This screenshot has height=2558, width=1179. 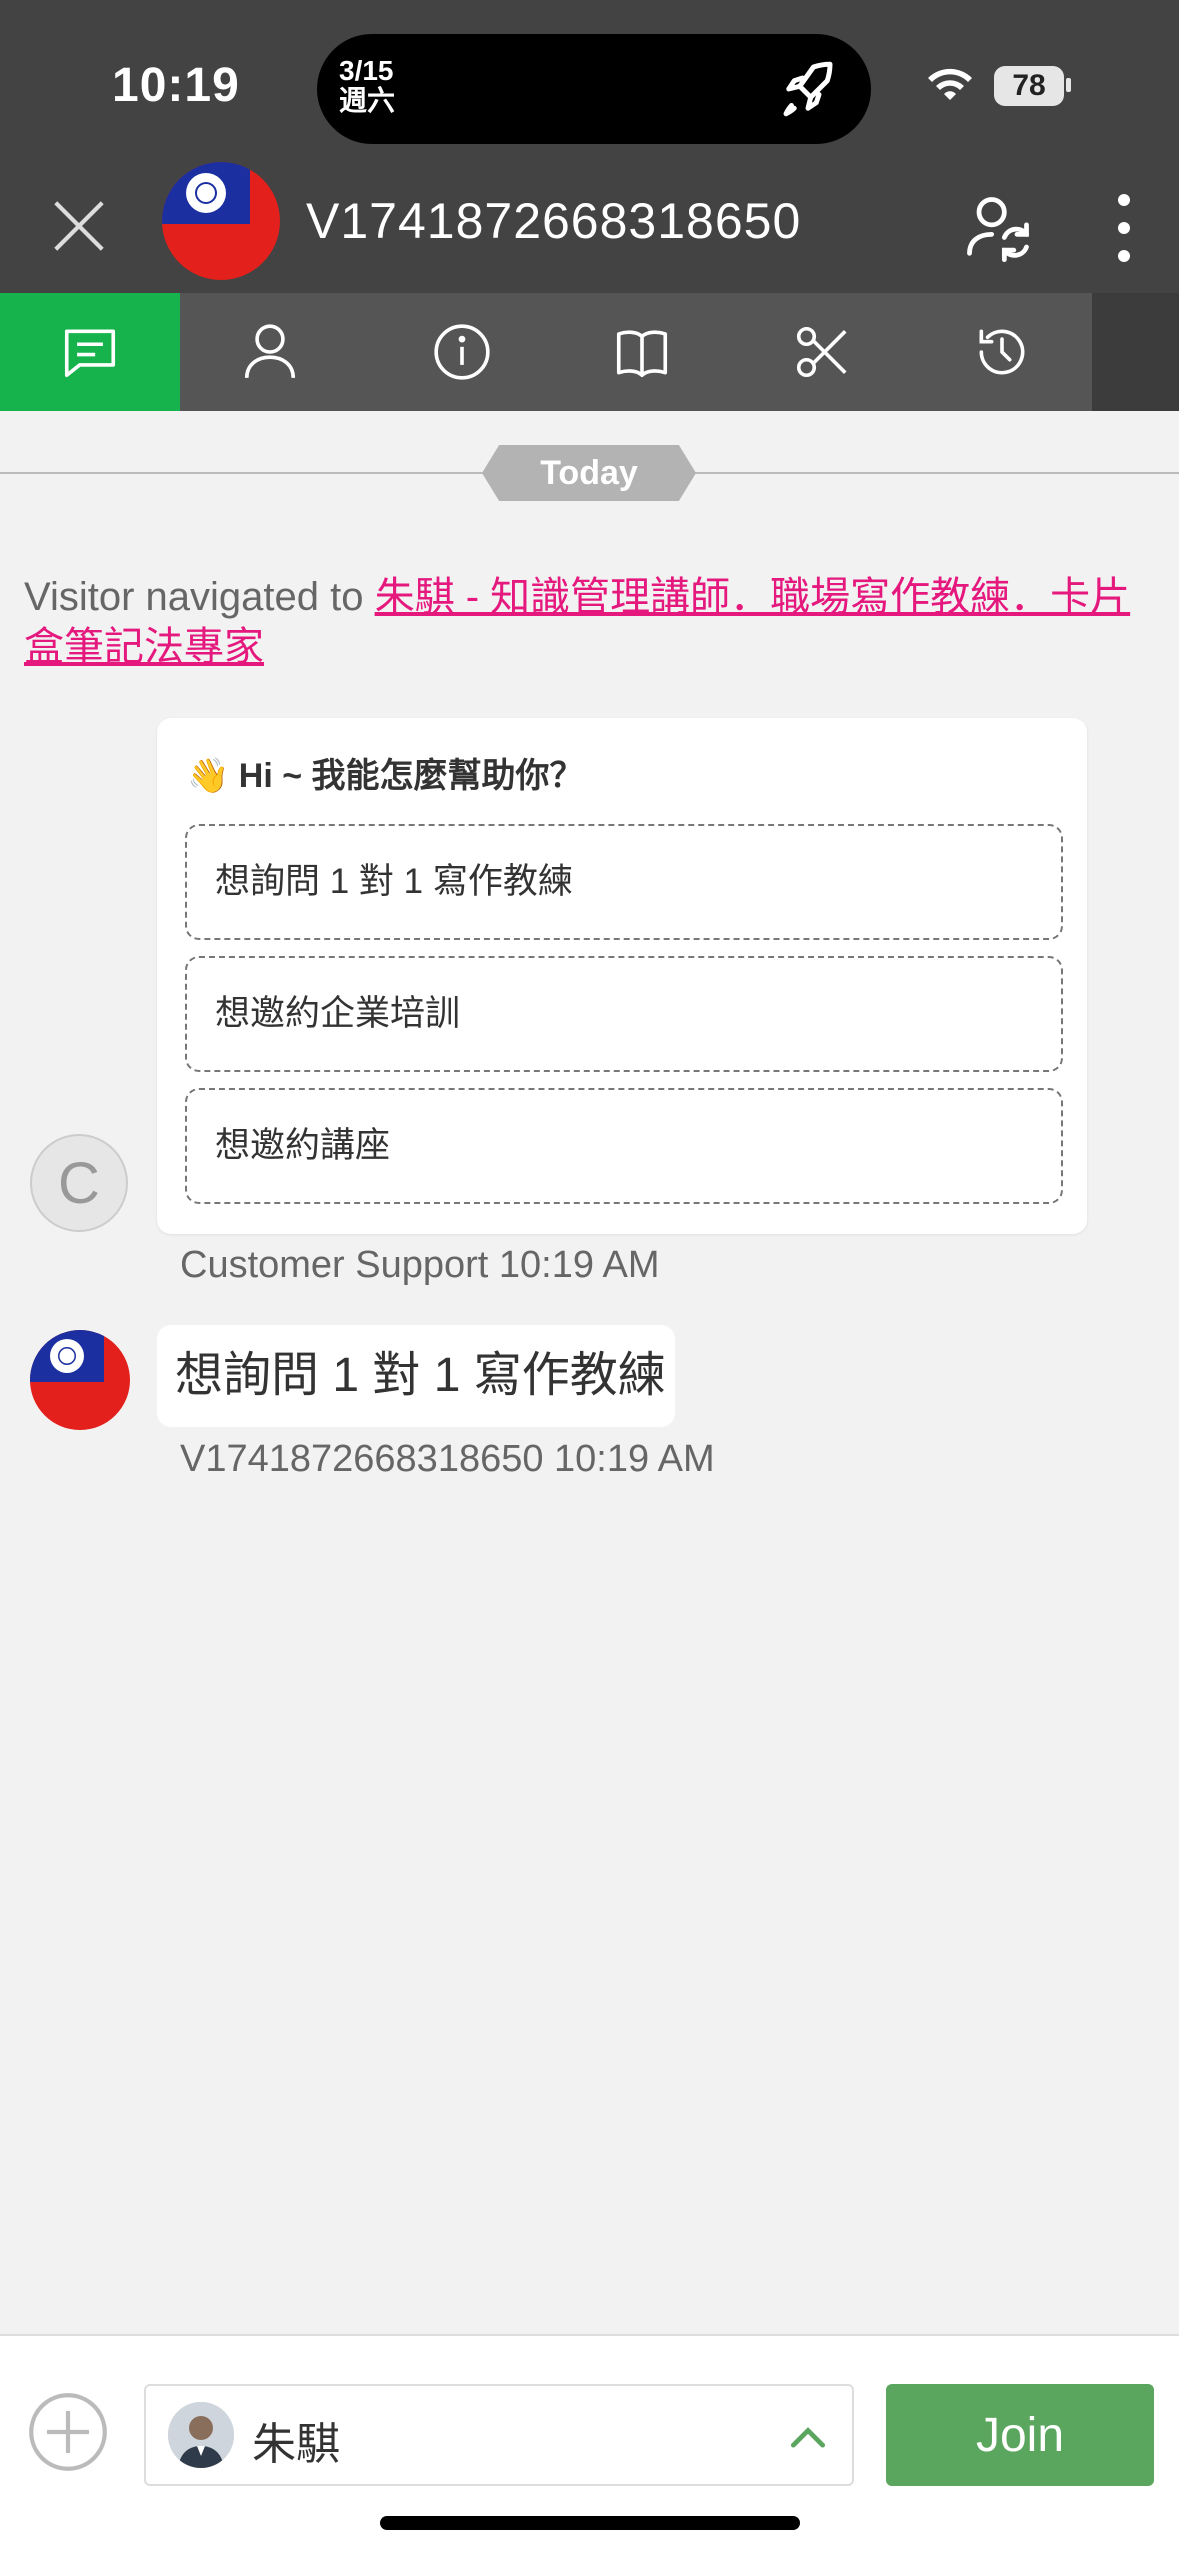 What do you see at coordinates (590, 2523) in the screenshot?
I see `home-indicator` at bounding box center [590, 2523].